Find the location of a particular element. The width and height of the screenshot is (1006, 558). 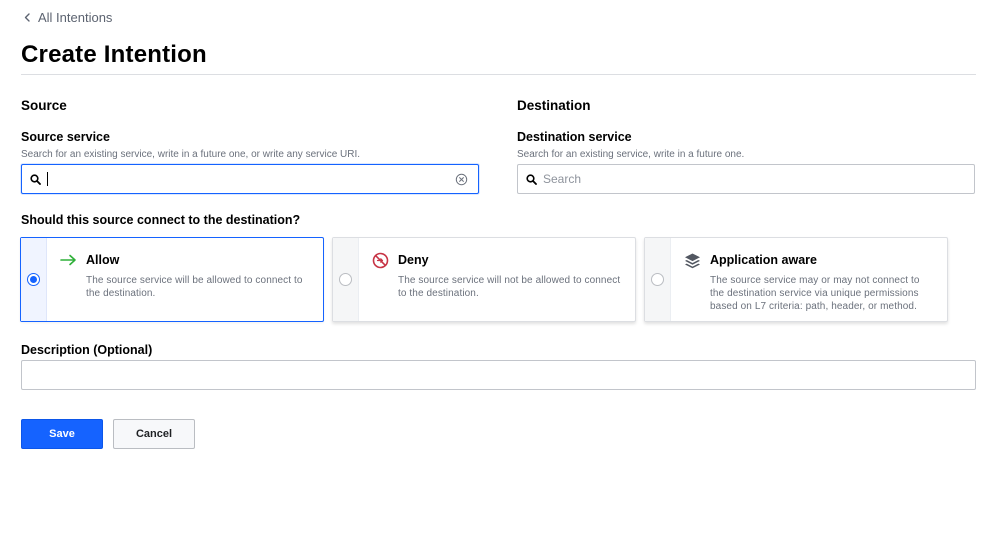

allow-radio is located at coordinates (33, 279).